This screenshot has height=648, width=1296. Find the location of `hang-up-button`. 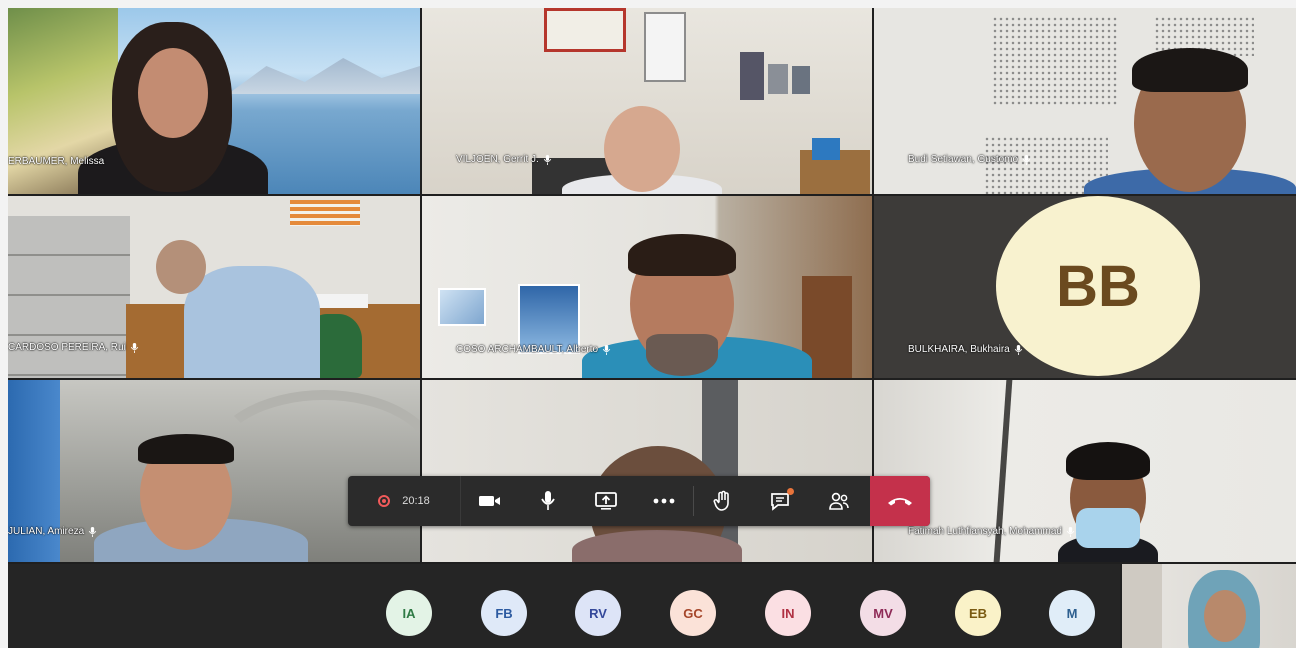

hang-up-button is located at coordinates (900, 501).